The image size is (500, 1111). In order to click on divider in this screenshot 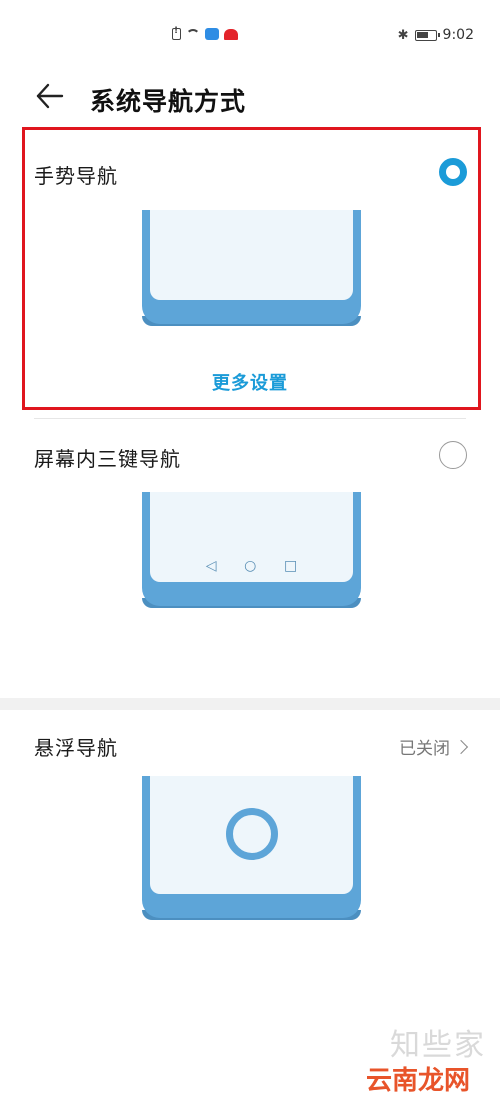, I will do `click(250, 418)`.